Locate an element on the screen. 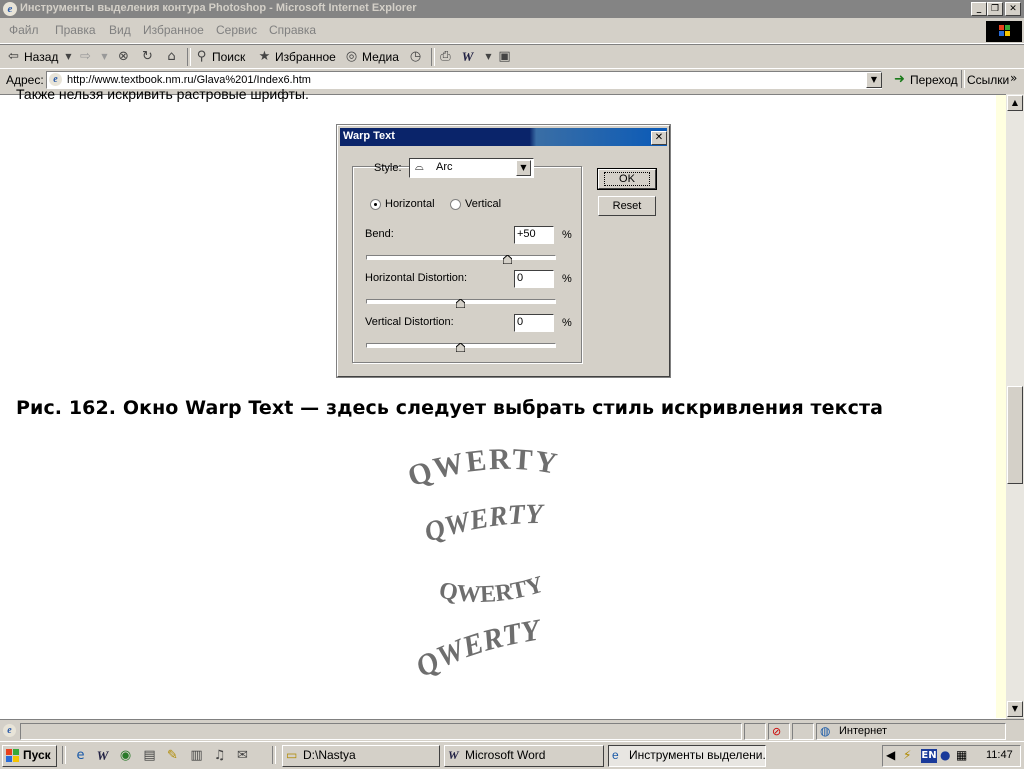  style-value: Arc is located at coordinates (444, 167).